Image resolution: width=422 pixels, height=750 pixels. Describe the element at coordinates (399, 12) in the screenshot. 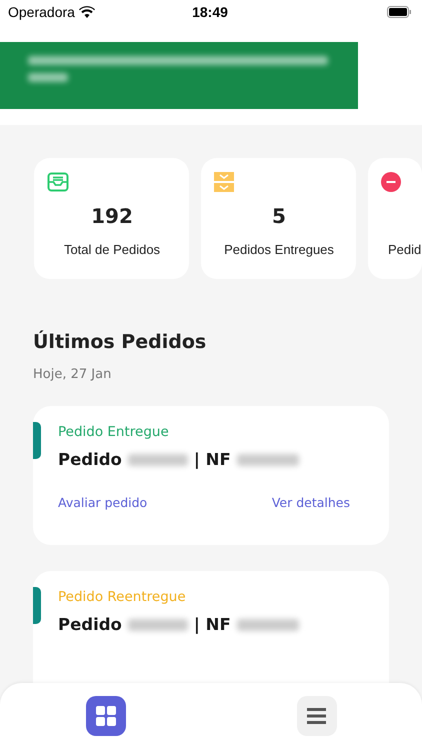

I see `battery-icon` at that location.